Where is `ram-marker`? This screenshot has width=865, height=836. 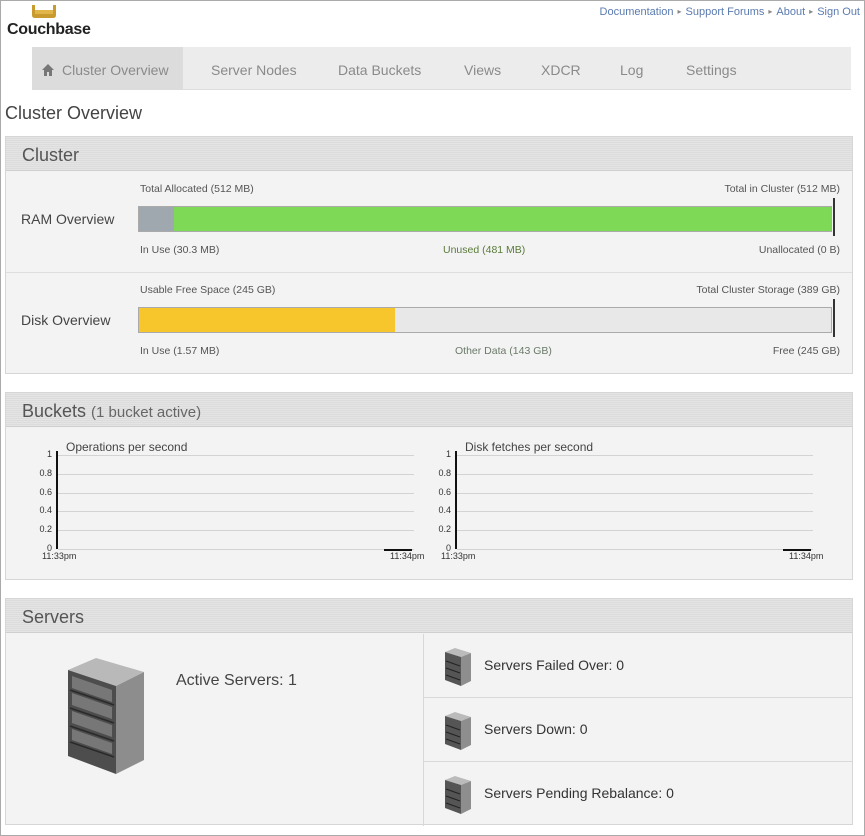
ram-marker is located at coordinates (834, 217).